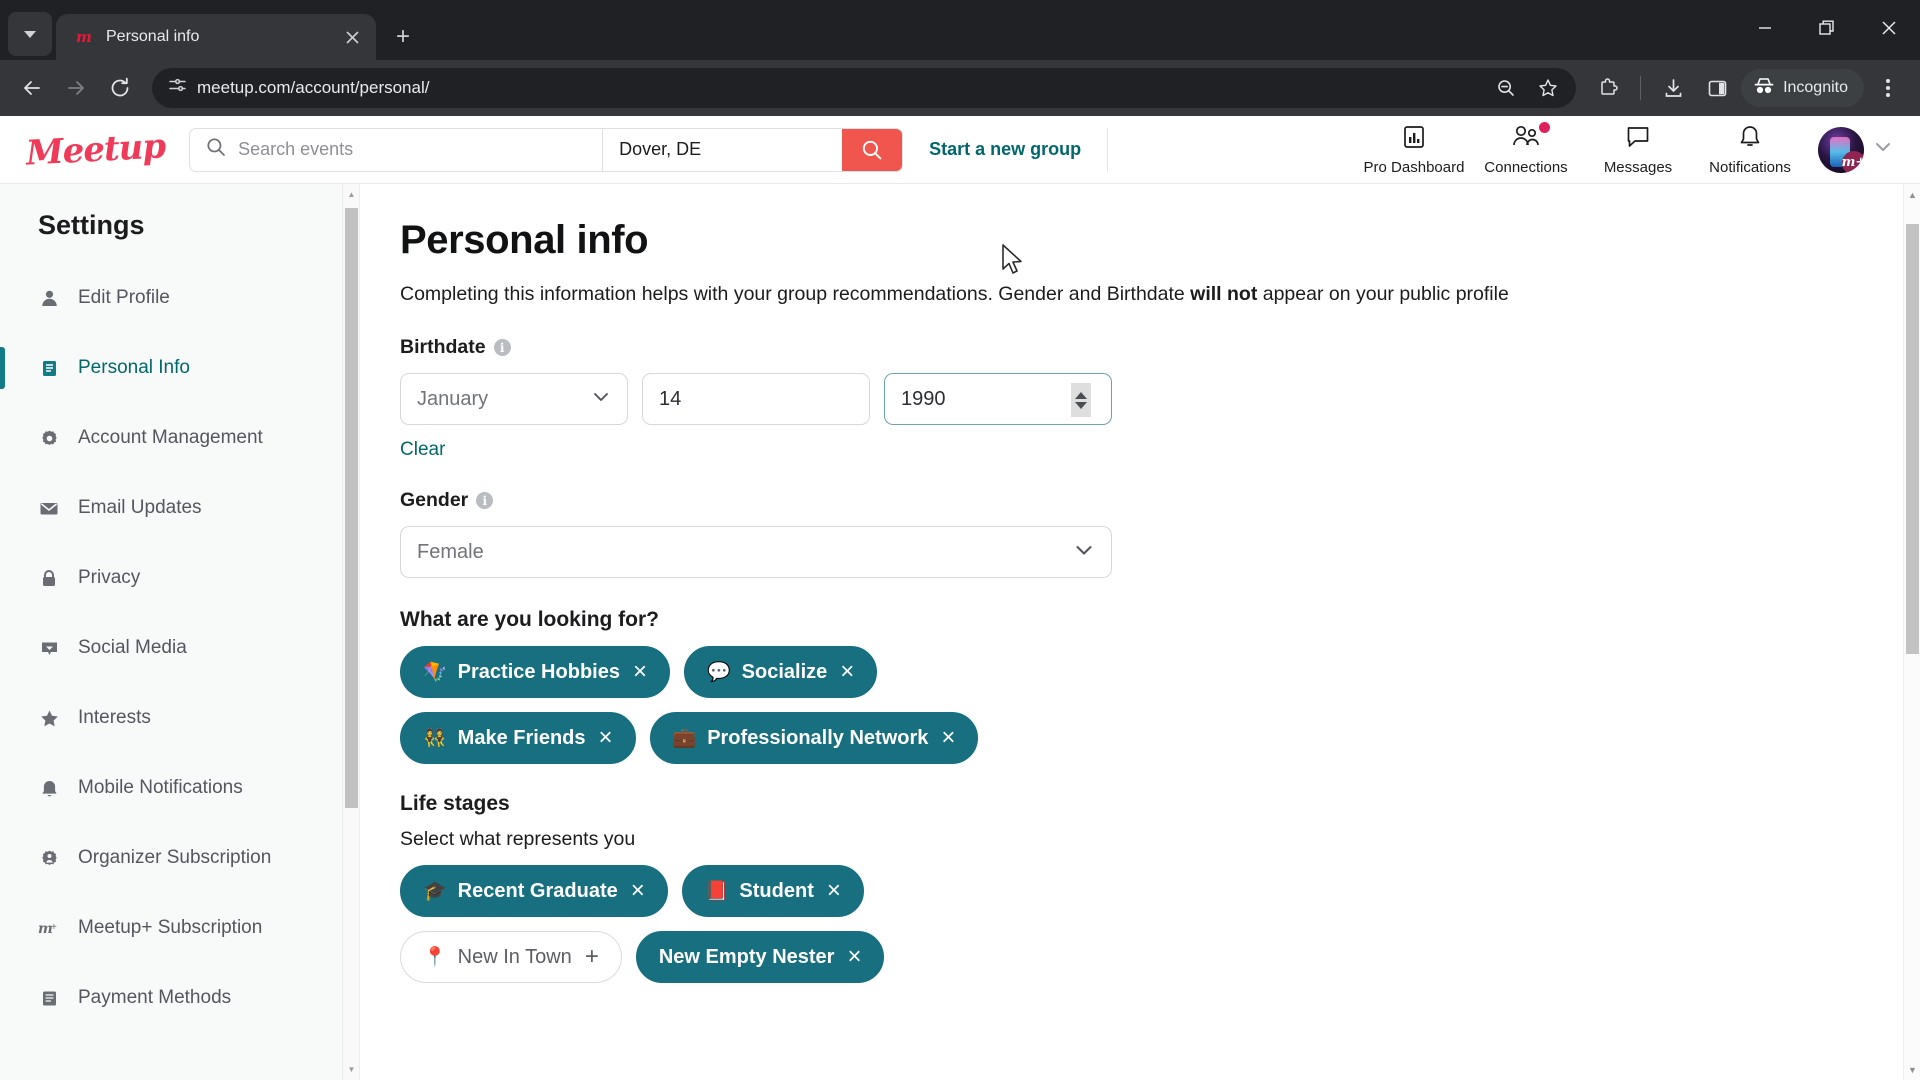 This screenshot has width=1920, height=1080. What do you see at coordinates (756, 399) in the screenshot?
I see `birth-day-input: 14` at bounding box center [756, 399].